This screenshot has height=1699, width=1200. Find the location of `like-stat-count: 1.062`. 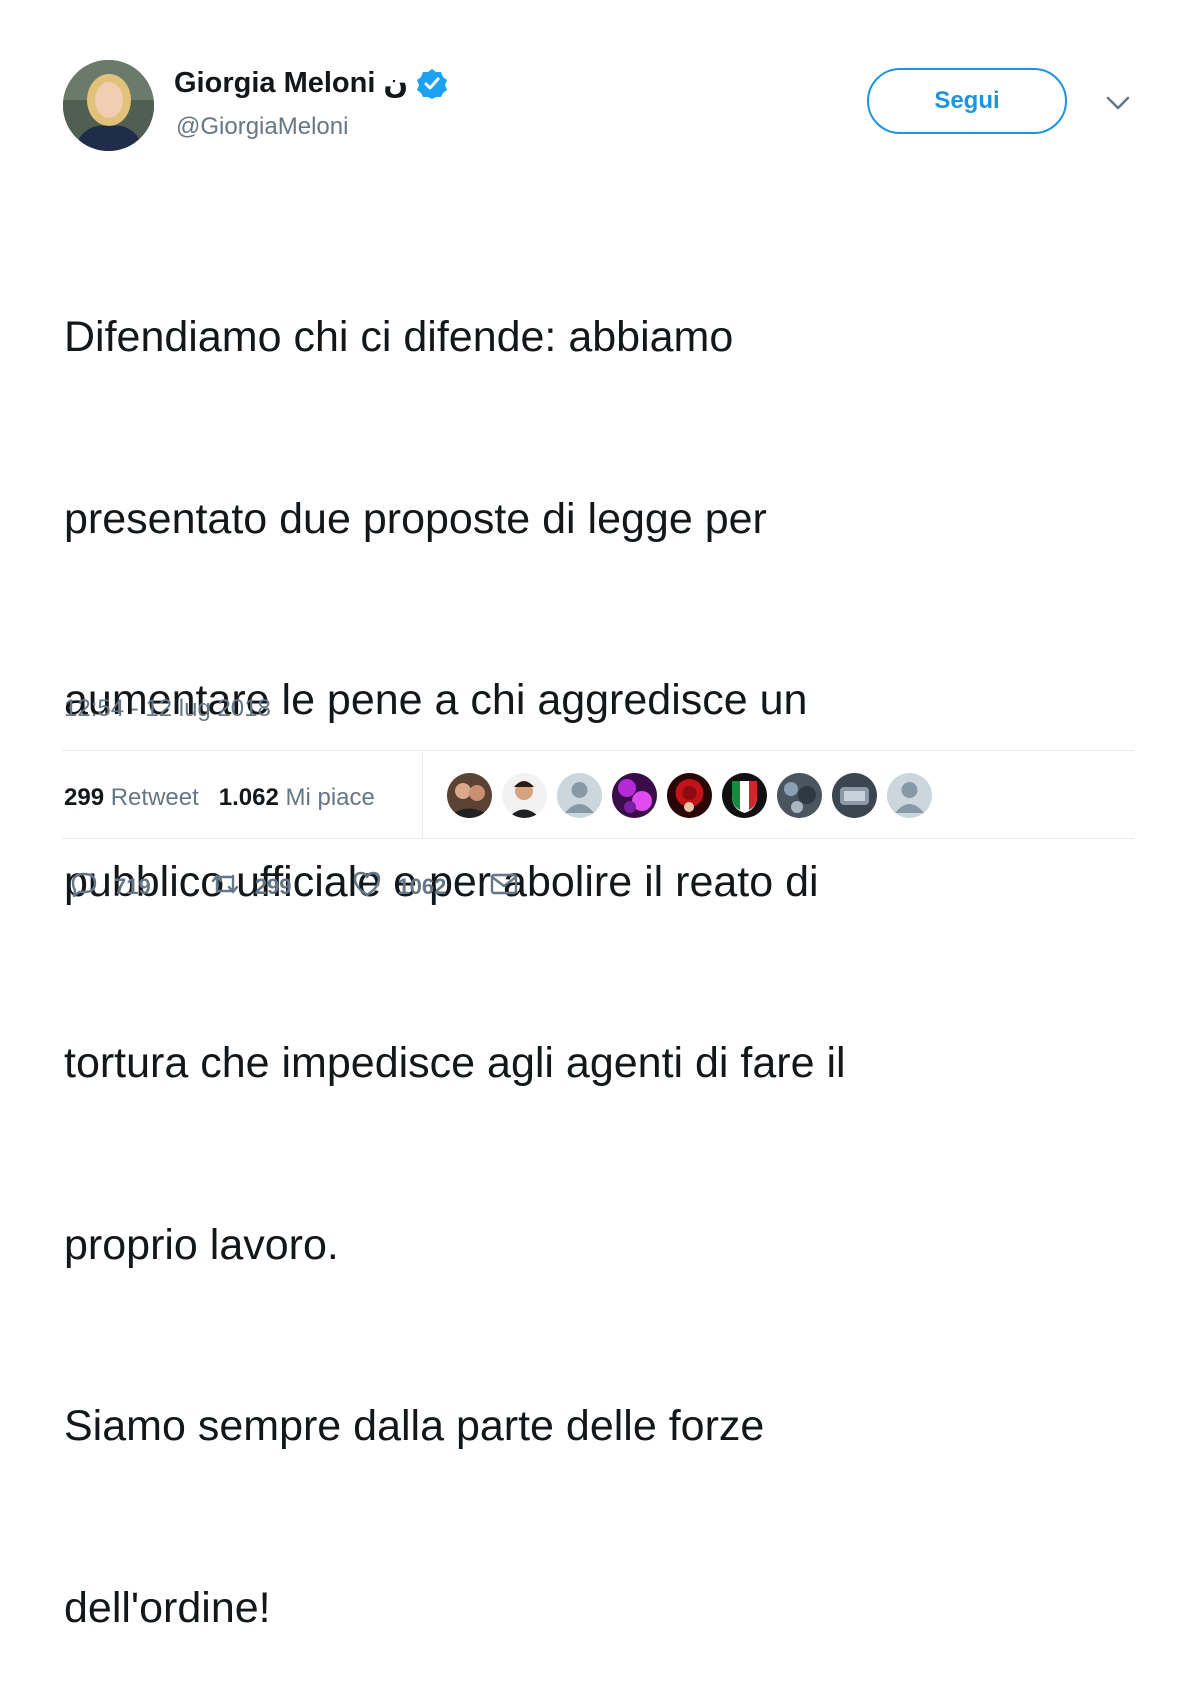

like-stat-count: 1.062 is located at coordinates (248, 797).